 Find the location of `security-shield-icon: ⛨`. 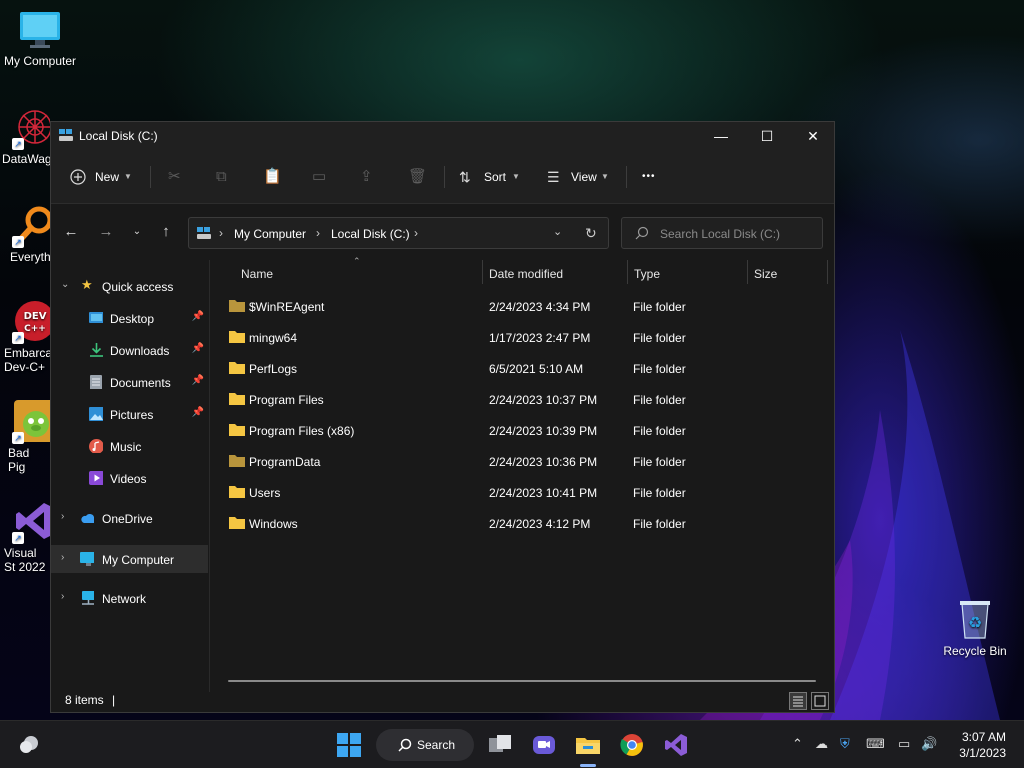

security-shield-icon: ⛨ is located at coordinates (845, 744).